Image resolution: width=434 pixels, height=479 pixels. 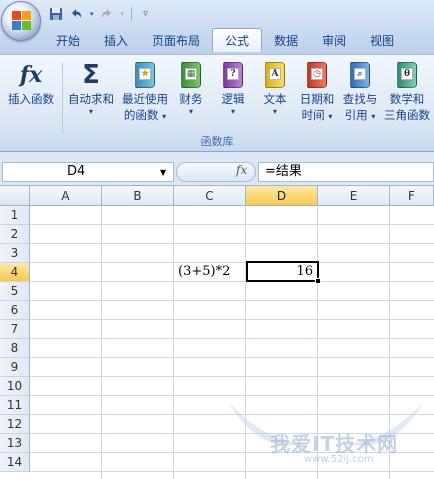 What do you see at coordinates (318, 281) in the screenshot?
I see `fill-handle` at bounding box center [318, 281].